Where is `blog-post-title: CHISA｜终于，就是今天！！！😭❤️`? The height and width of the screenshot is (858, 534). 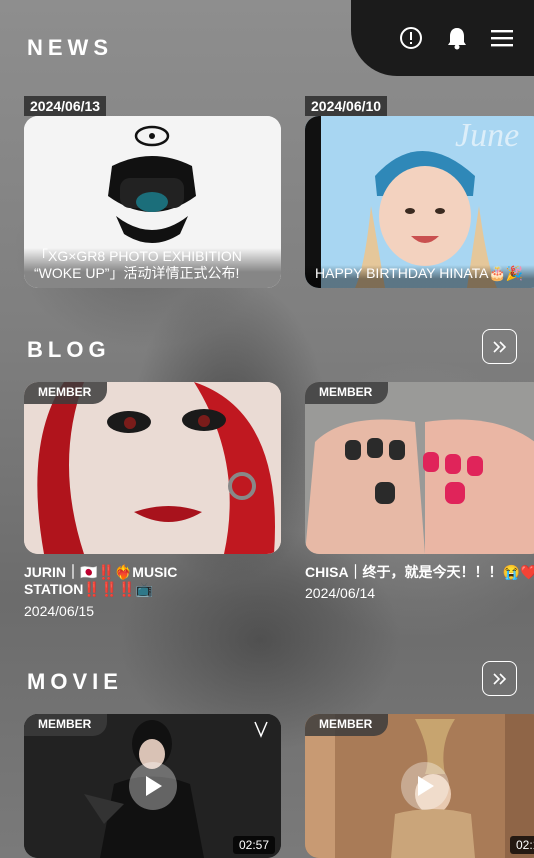
blog-post-title: CHISA｜终于，就是今天！！！😭❤️ is located at coordinates (419, 572).